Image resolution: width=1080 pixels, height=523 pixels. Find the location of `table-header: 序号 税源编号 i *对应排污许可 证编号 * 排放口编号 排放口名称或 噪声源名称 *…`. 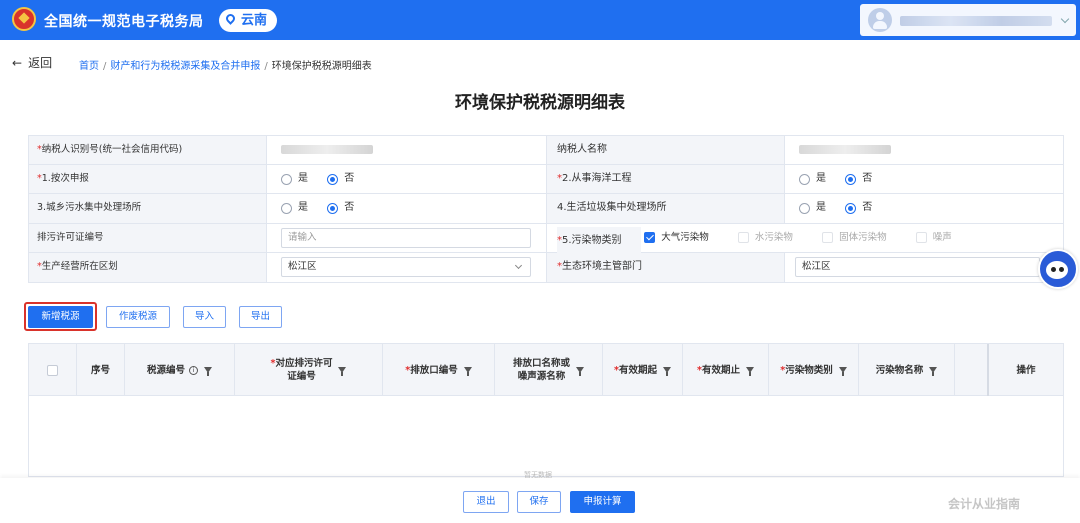

table-header: 序号 税源编号 i *对应排污许可 证编号 * 排放口编号 排放口名称或 噪声源名称 *… is located at coordinates (546, 370).